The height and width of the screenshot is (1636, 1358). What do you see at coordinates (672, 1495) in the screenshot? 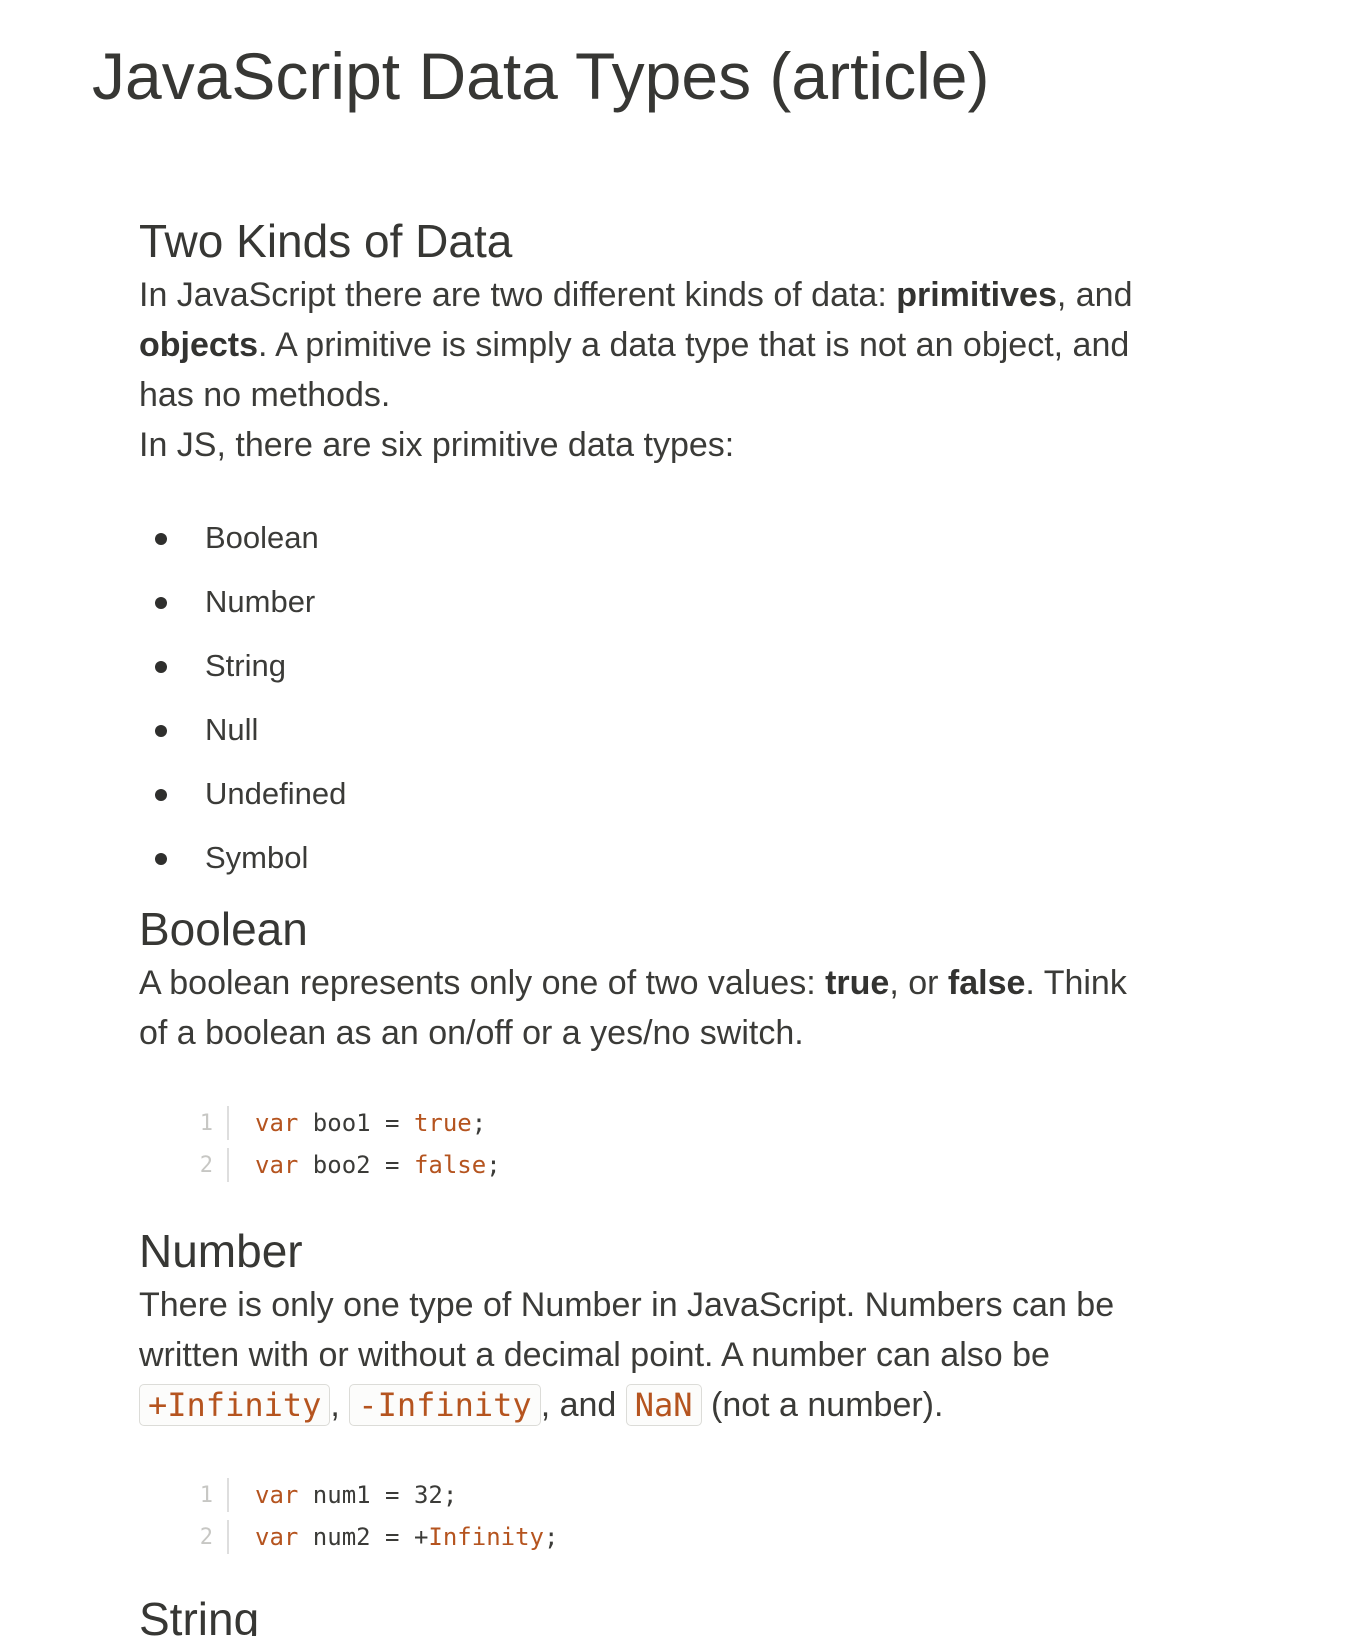
I see `code-line: 1 var num1 = 32;` at bounding box center [672, 1495].